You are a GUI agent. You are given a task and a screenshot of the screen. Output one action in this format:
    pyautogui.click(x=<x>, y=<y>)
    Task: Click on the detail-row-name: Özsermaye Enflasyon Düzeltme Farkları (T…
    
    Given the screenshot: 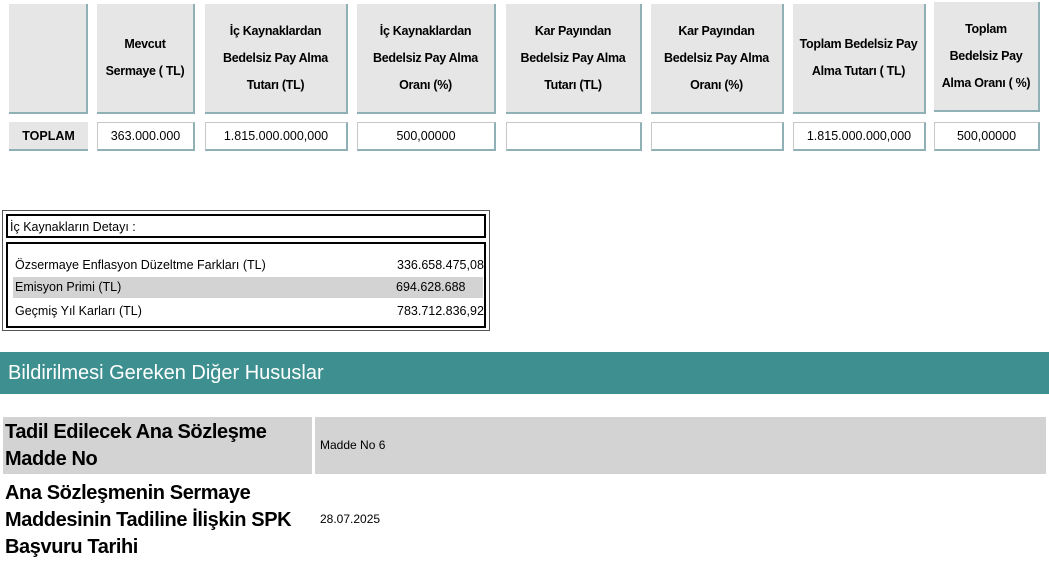 What is the action you would take?
    pyautogui.click(x=140, y=265)
    